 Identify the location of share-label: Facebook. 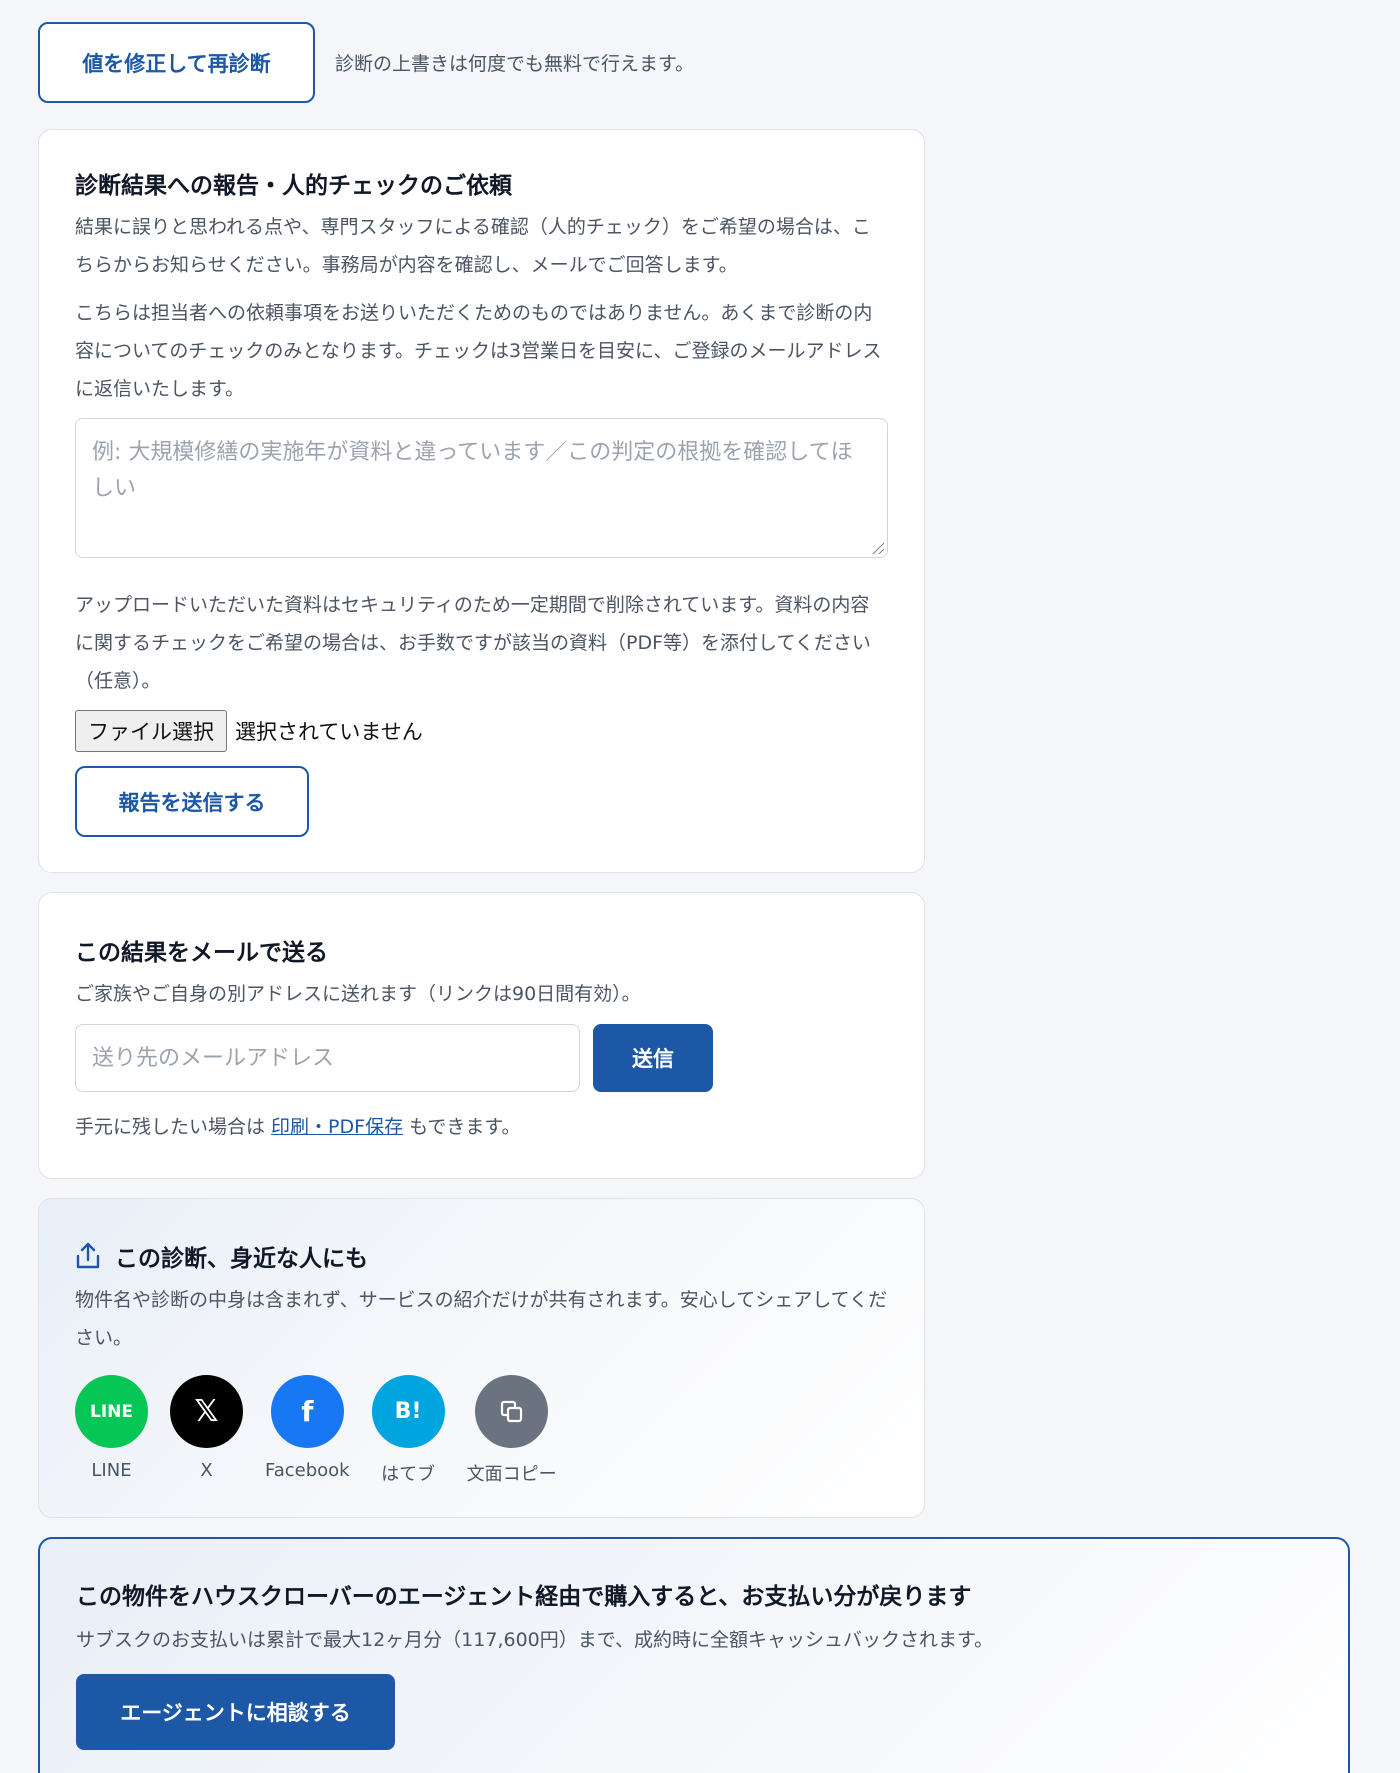
(307, 1470).